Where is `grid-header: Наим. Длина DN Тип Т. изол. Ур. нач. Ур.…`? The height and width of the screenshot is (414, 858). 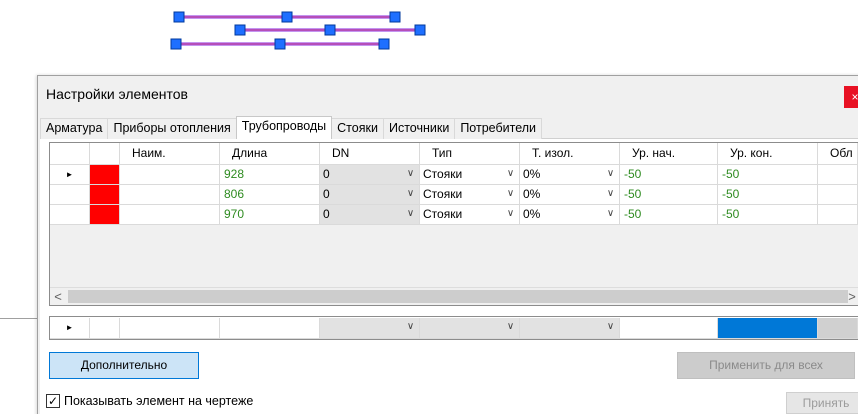 grid-header: Наим. Длина DN Тип Т. изол. Ур. нач. Ур.… is located at coordinates (454, 154).